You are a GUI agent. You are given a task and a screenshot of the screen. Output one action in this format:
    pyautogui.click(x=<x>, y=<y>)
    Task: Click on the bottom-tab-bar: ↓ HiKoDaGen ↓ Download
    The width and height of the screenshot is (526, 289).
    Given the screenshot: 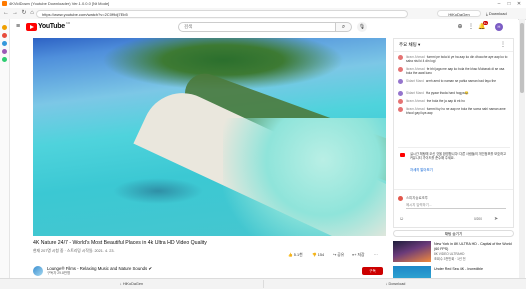 What is the action you would take?
    pyautogui.click(x=263, y=283)
    